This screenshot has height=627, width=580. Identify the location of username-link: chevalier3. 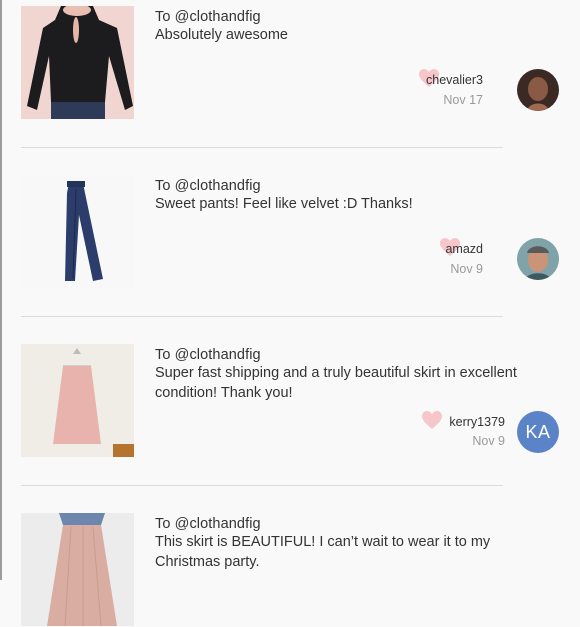
(454, 80).